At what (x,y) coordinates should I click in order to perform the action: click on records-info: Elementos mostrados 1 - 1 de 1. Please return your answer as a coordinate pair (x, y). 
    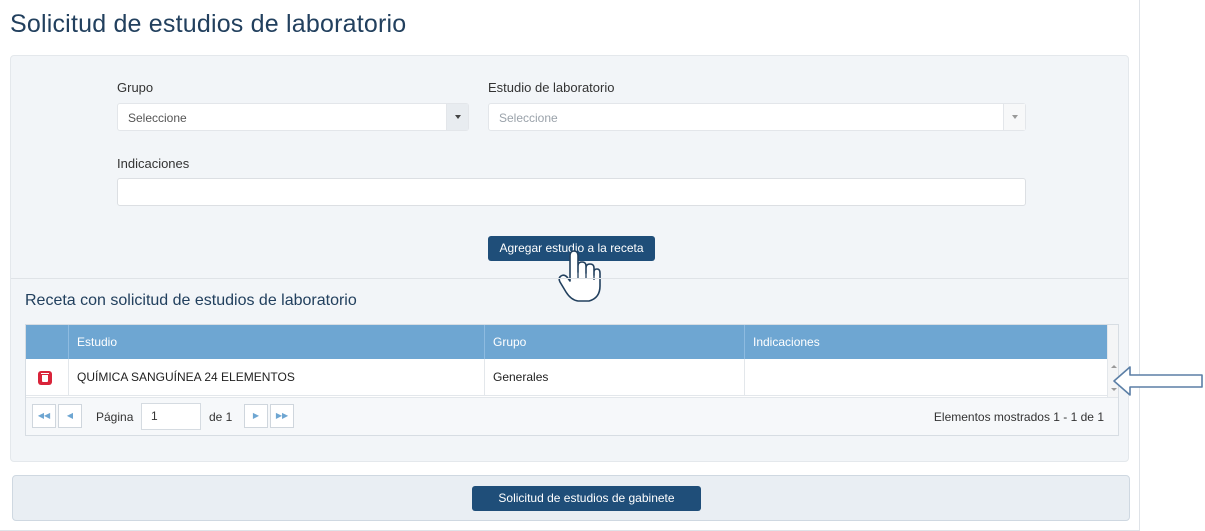
    Looking at the image, I should click on (1018, 417).